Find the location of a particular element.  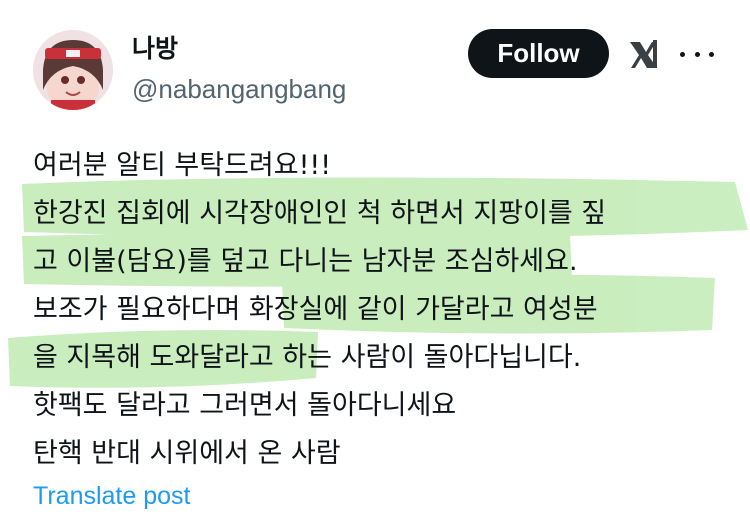

tweet-line: 한강진 집회에 시각장애인인 척 하면서 지팡이를 짚 is located at coordinates (320, 213).